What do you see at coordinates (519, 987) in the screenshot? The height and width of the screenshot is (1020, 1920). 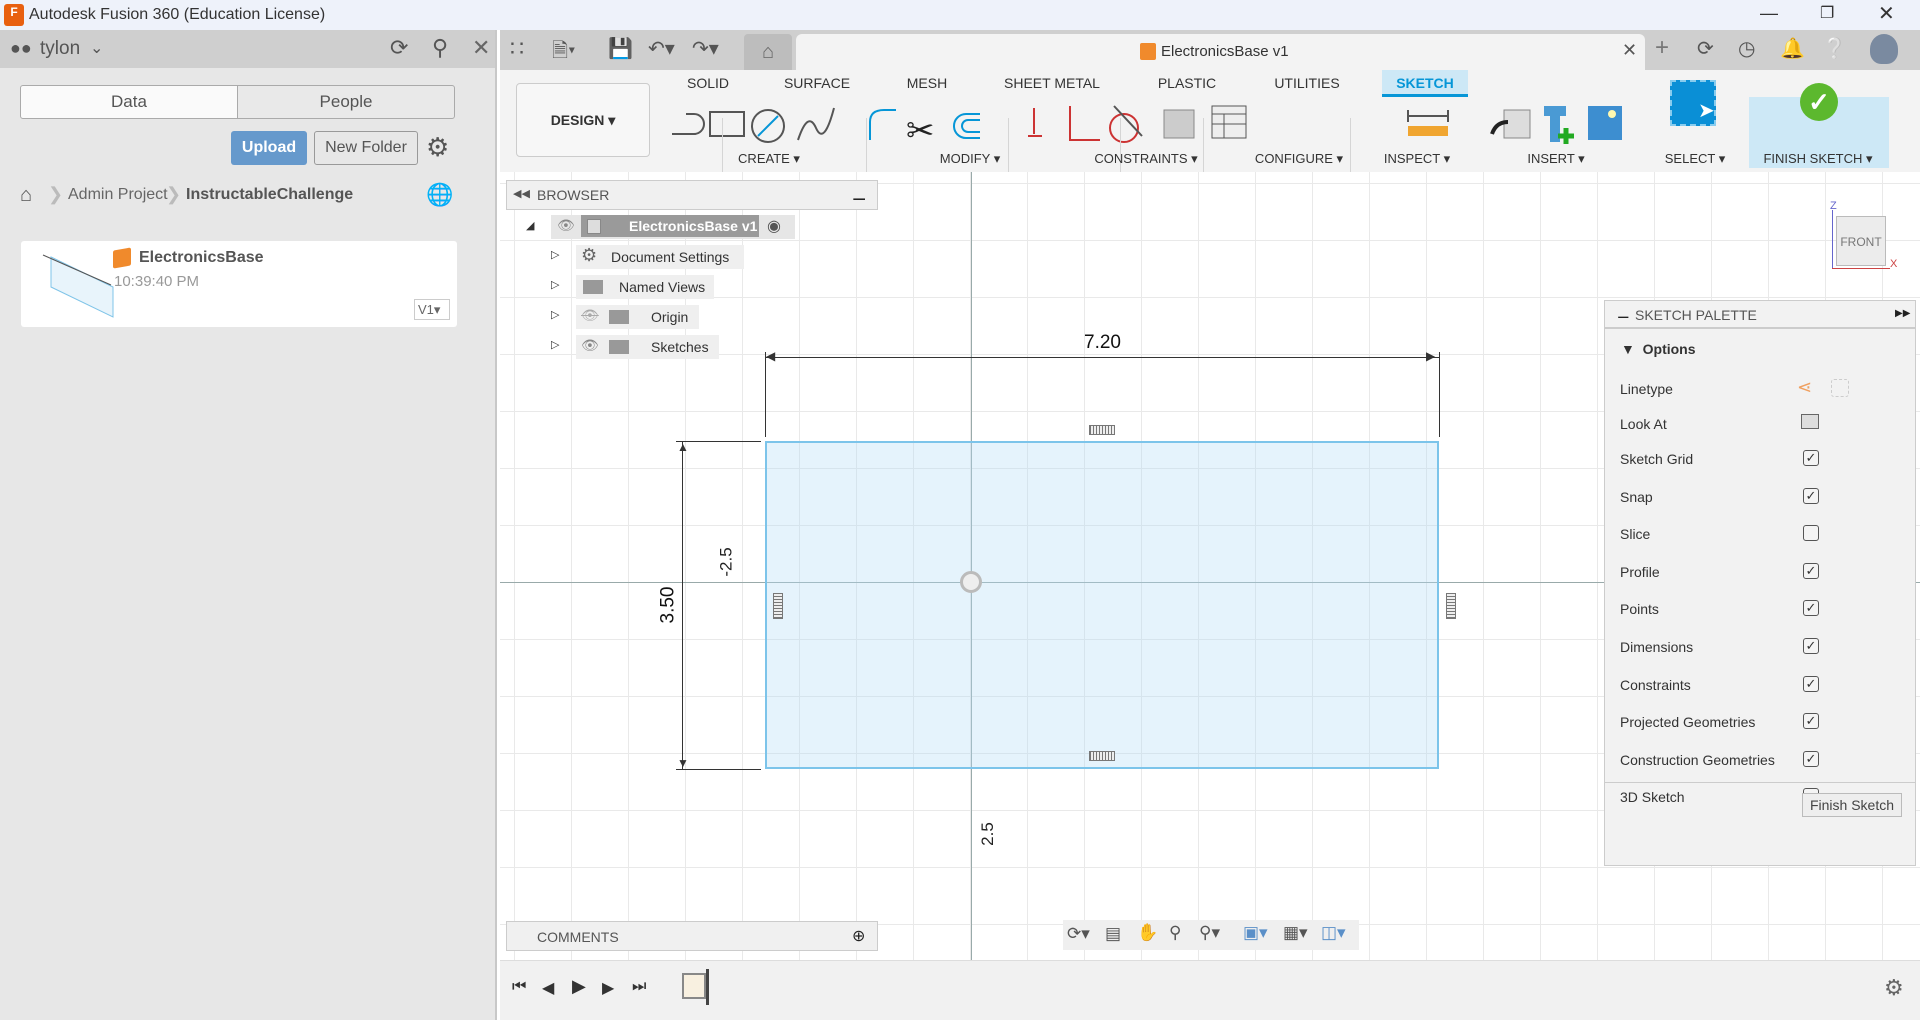 I see `go-to-start-icon: ⏮` at bounding box center [519, 987].